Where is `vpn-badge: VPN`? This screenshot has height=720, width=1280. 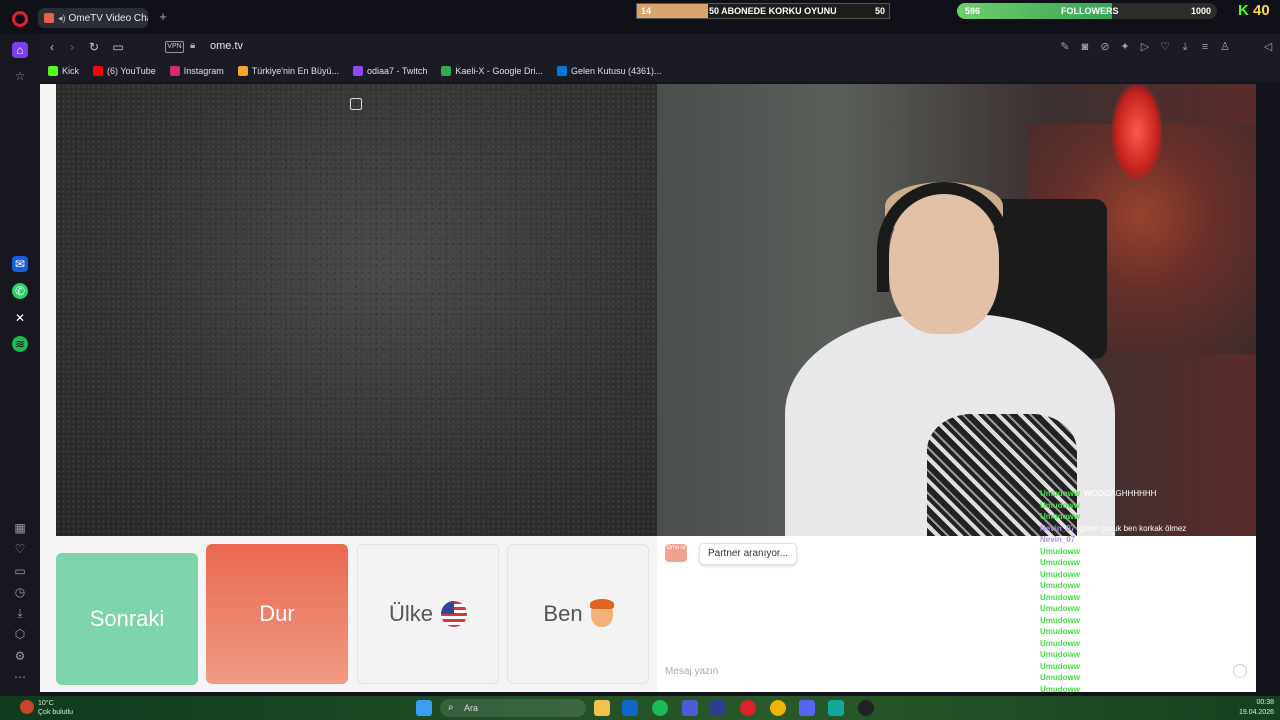
vpn-badge: VPN is located at coordinates (174, 47).